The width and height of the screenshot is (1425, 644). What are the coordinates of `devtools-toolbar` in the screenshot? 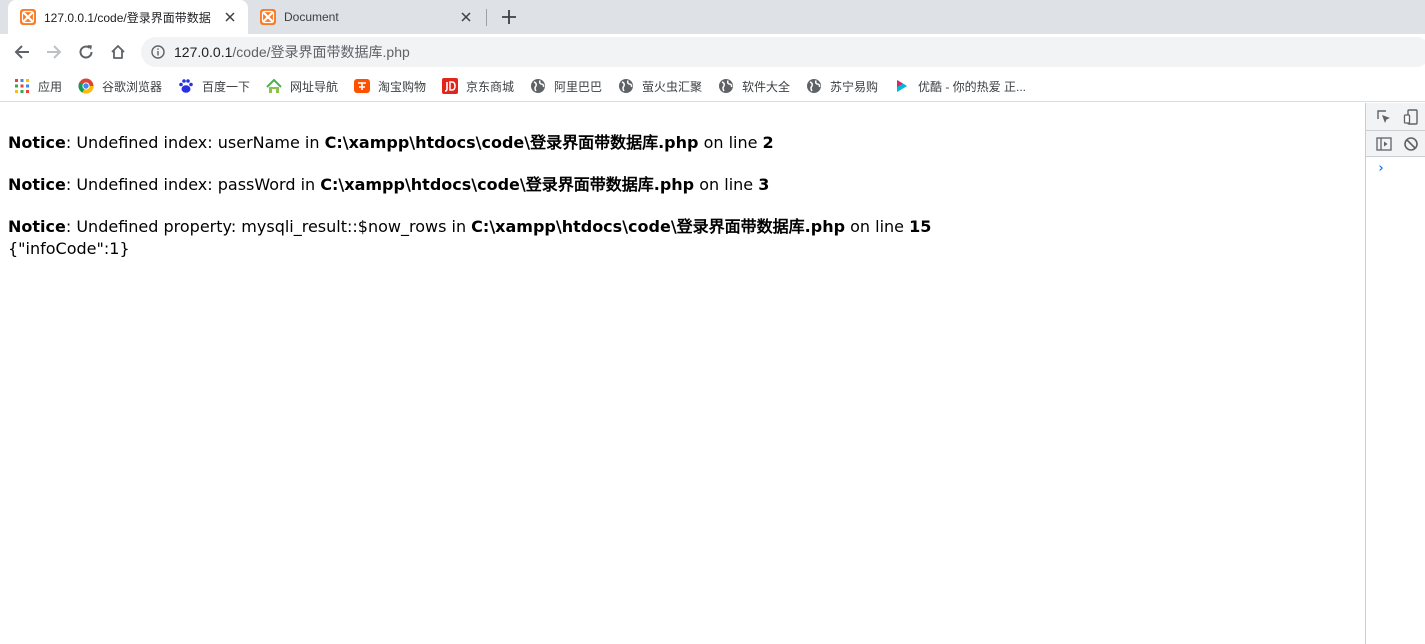 It's located at (1395, 117).